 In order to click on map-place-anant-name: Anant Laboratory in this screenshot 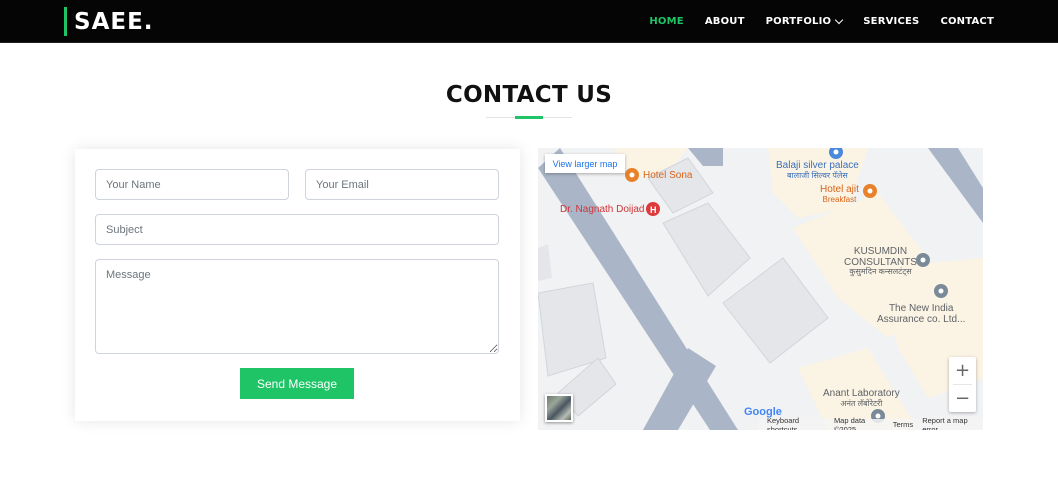, I will do `click(861, 393)`.